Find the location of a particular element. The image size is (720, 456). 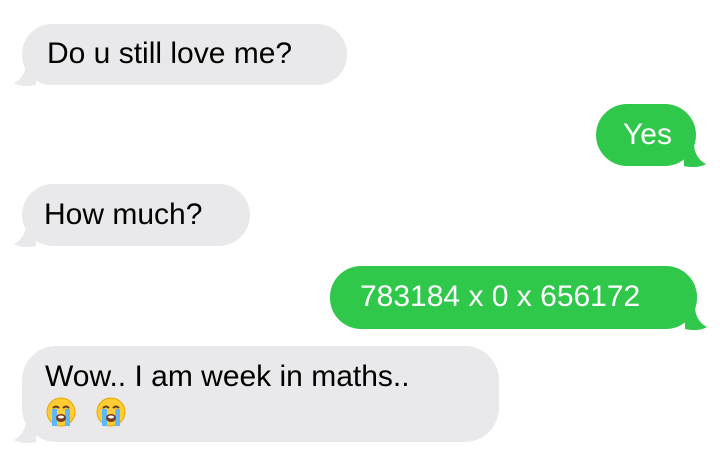

sent-message-bubble: Yes is located at coordinates (646, 135).